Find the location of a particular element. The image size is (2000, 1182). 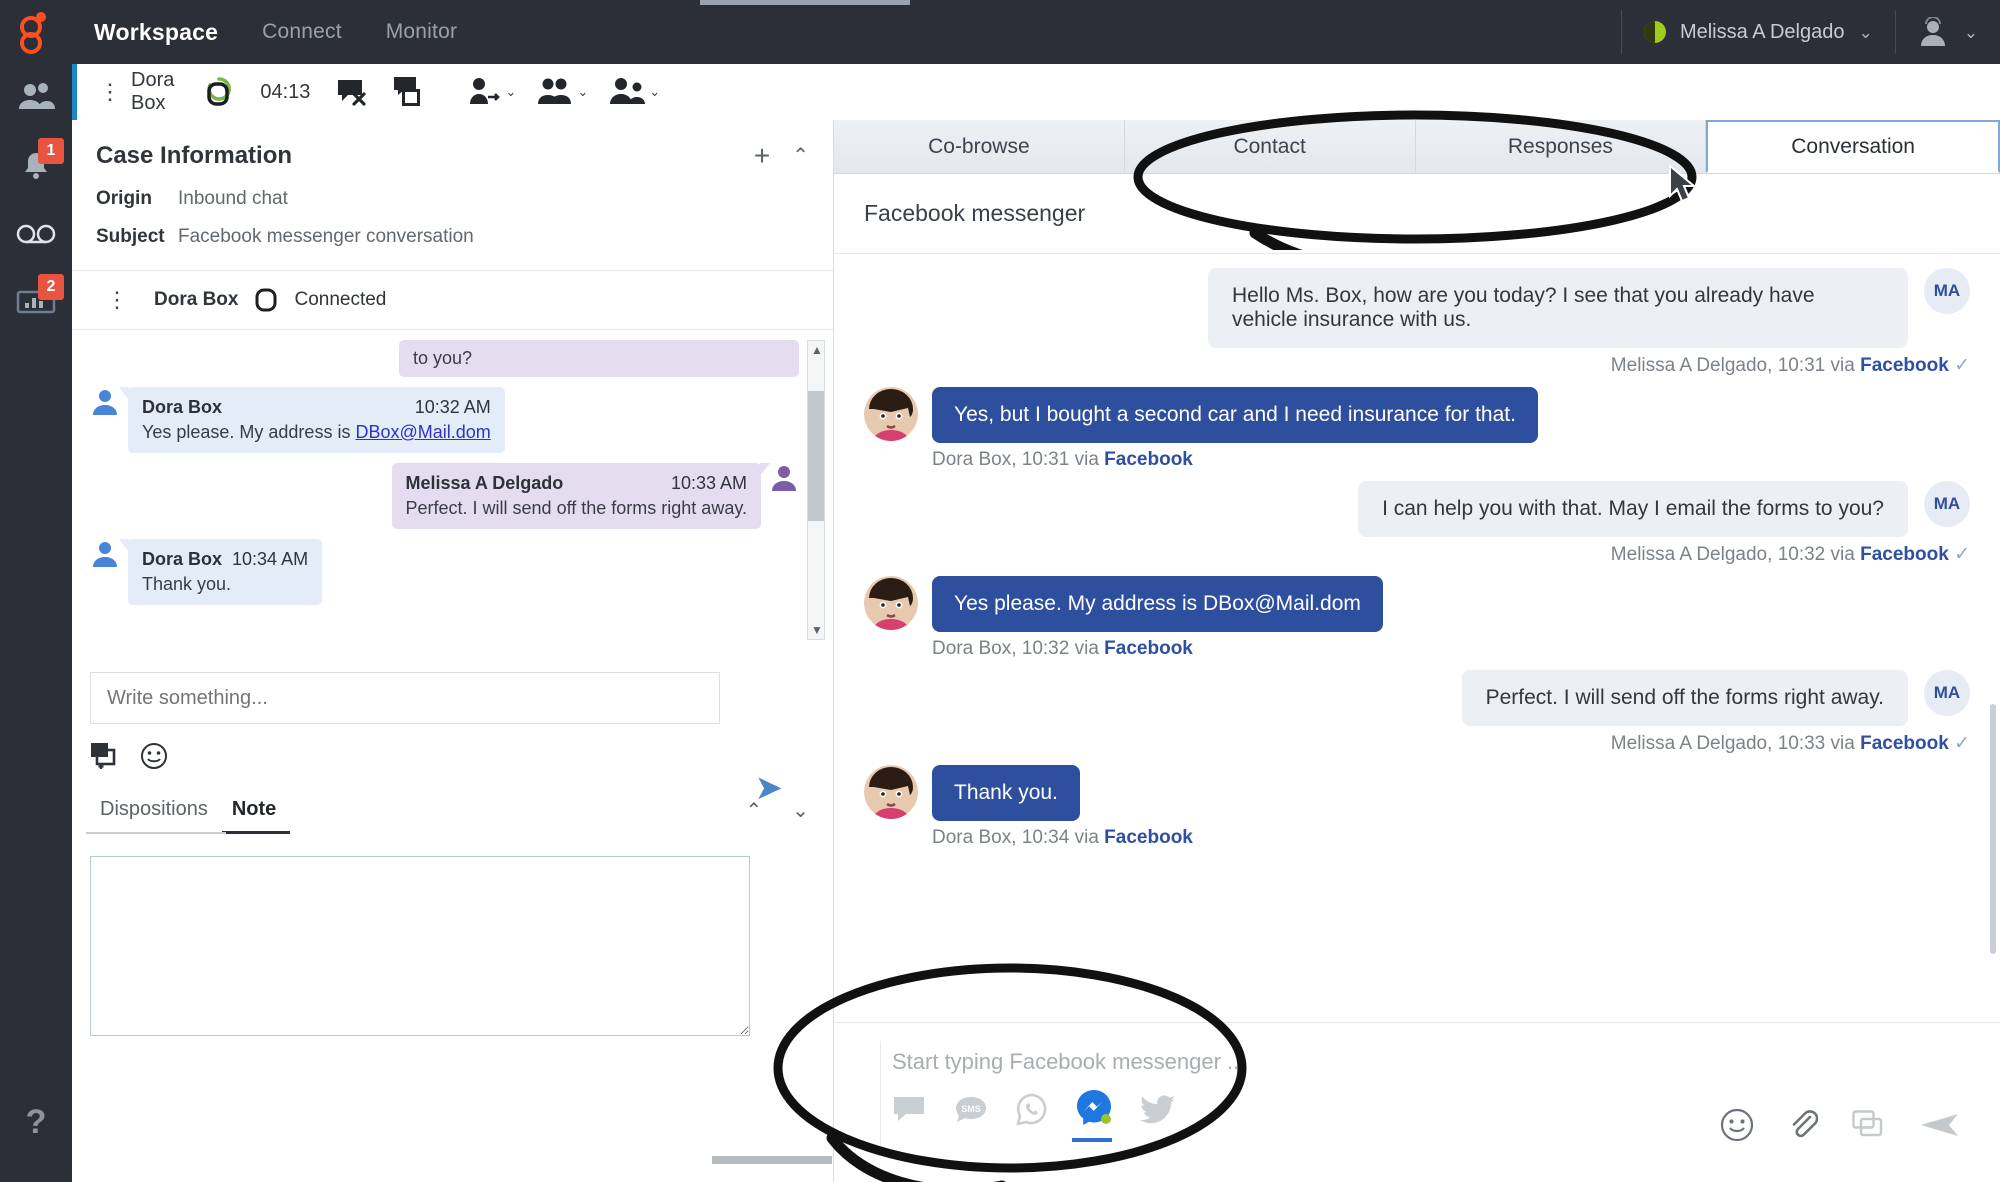

tab-dispositions: Dispositions is located at coordinates (156, 816).